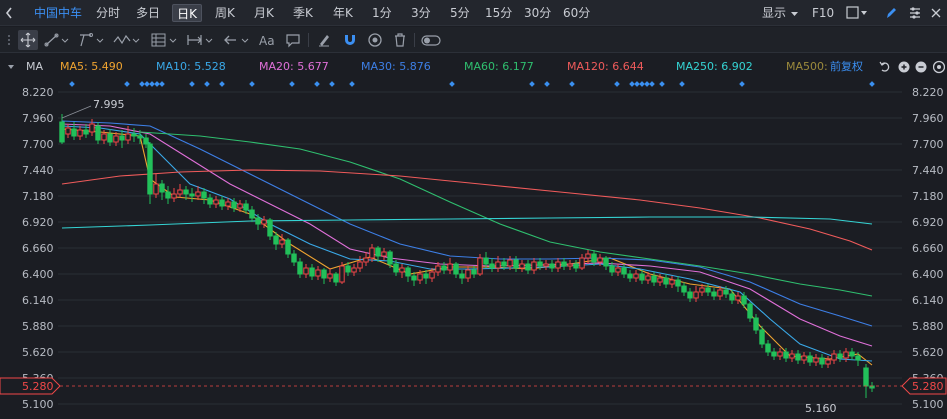 This screenshot has width=947, height=419. What do you see at coordinates (460, 13) in the screenshot?
I see `tab-5min: 5分` at bounding box center [460, 13].